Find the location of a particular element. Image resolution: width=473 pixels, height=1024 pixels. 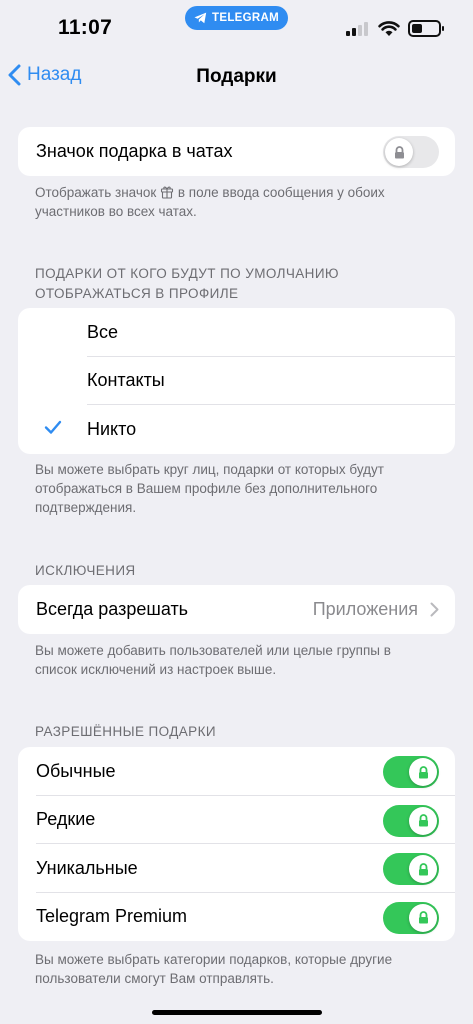

wifi-icon is located at coordinates (389, 28).